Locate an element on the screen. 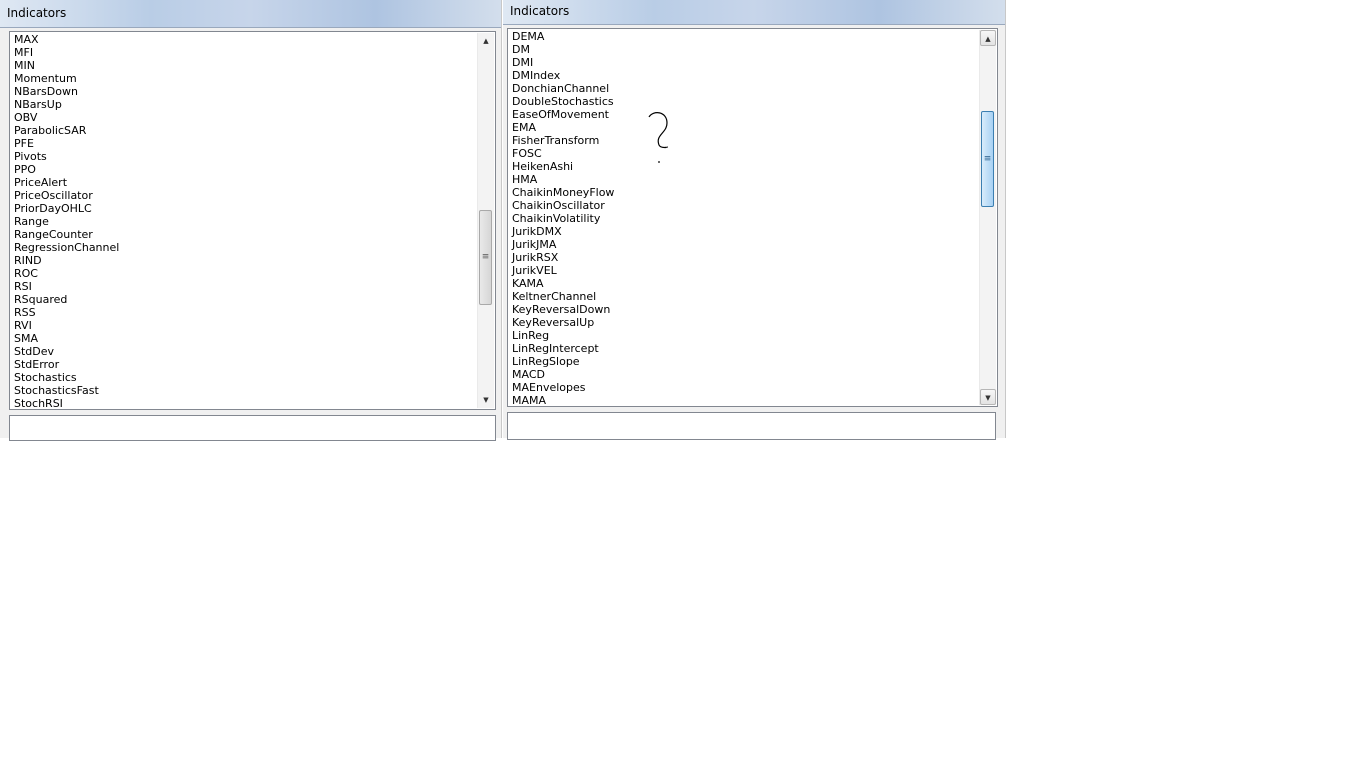 This screenshot has width=1366, height=768. list-item: JurikDMX is located at coordinates (563, 231).